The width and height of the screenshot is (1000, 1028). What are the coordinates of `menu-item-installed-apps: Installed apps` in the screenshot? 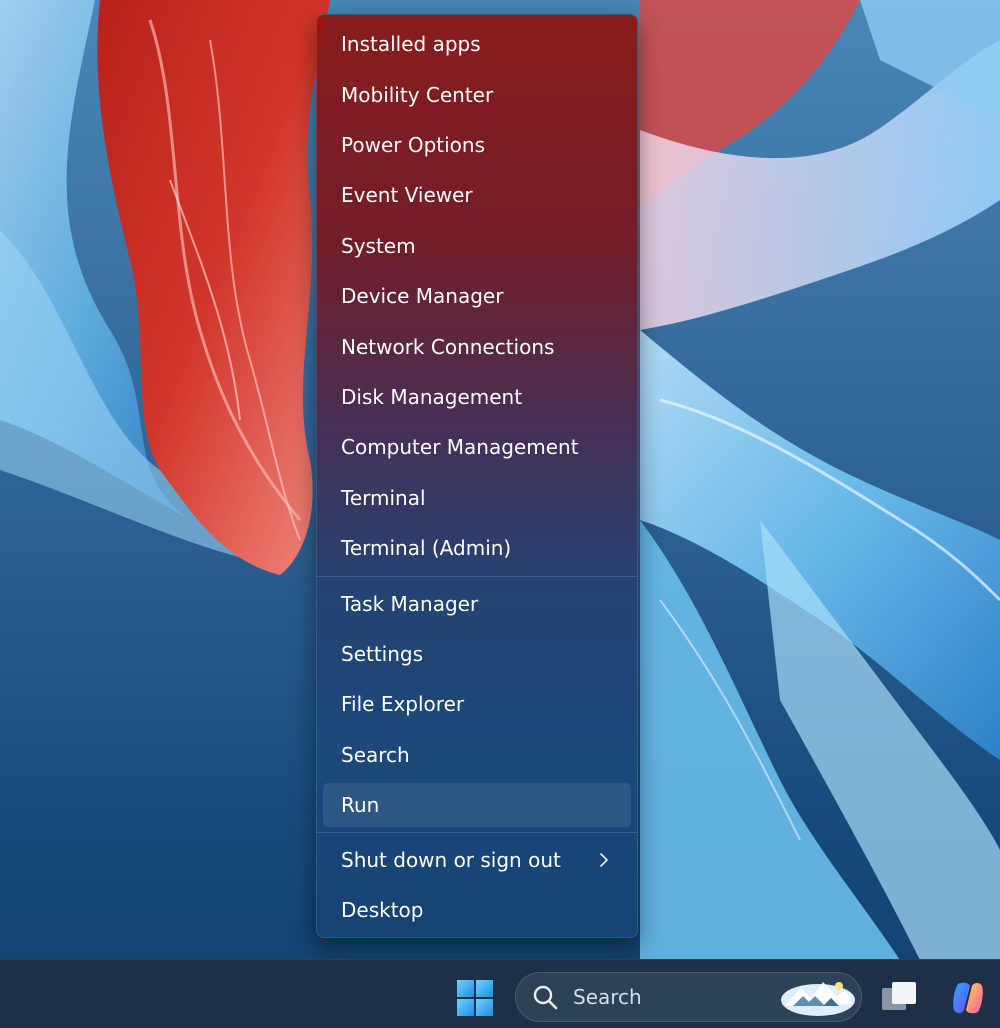 It's located at (477, 44).